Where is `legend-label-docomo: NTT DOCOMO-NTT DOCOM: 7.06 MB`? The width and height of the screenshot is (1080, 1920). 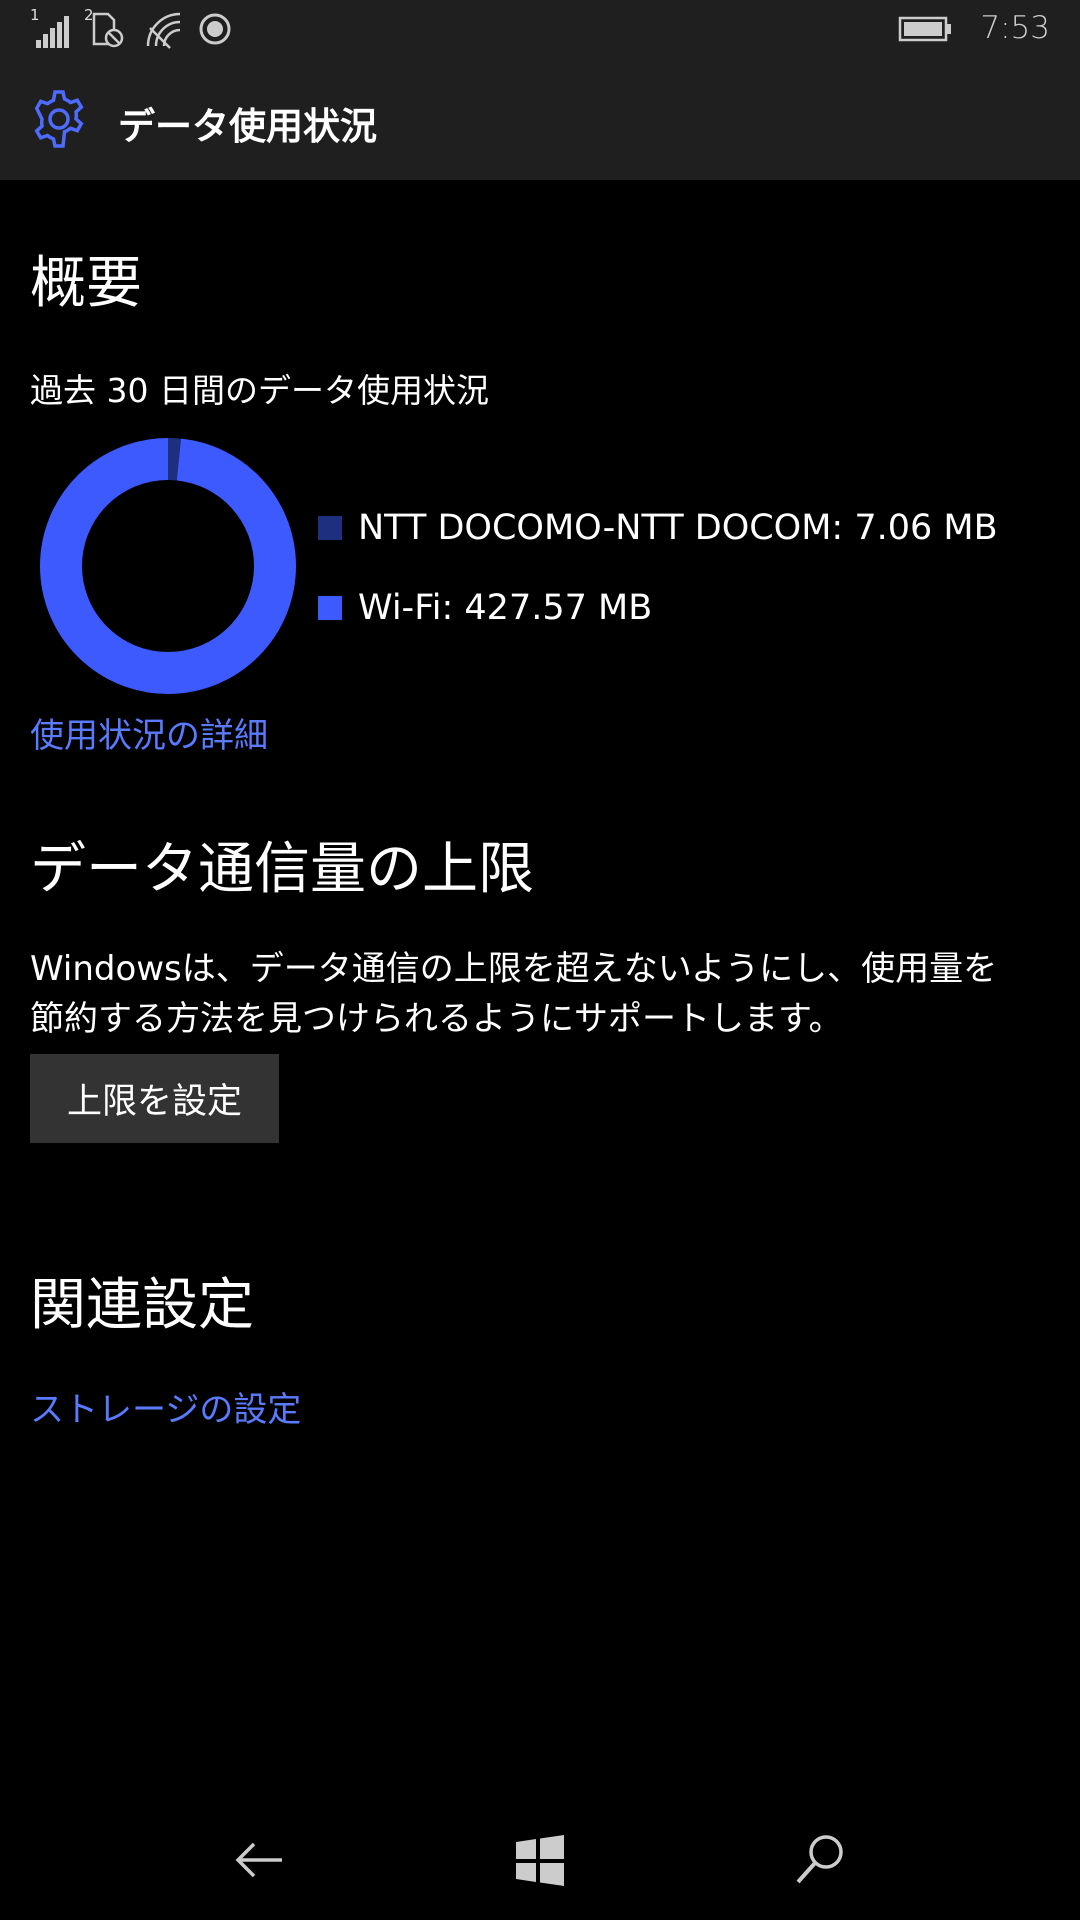 legend-label-docomo: NTT DOCOMO-NTT DOCOM: 7.06 MB is located at coordinates (678, 528).